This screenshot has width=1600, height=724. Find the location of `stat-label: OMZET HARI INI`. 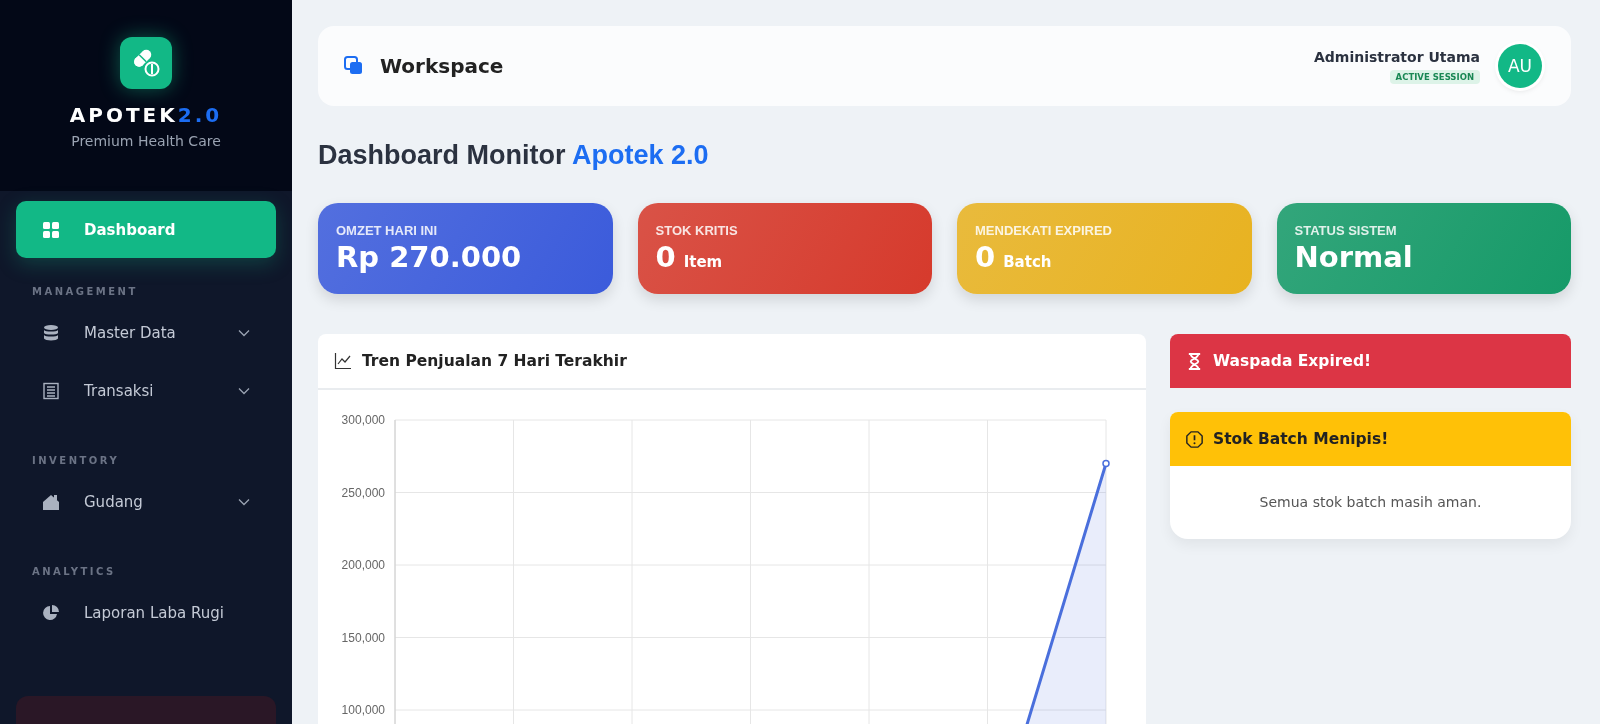

stat-label: OMZET HARI INI is located at coordinates (387, 230).